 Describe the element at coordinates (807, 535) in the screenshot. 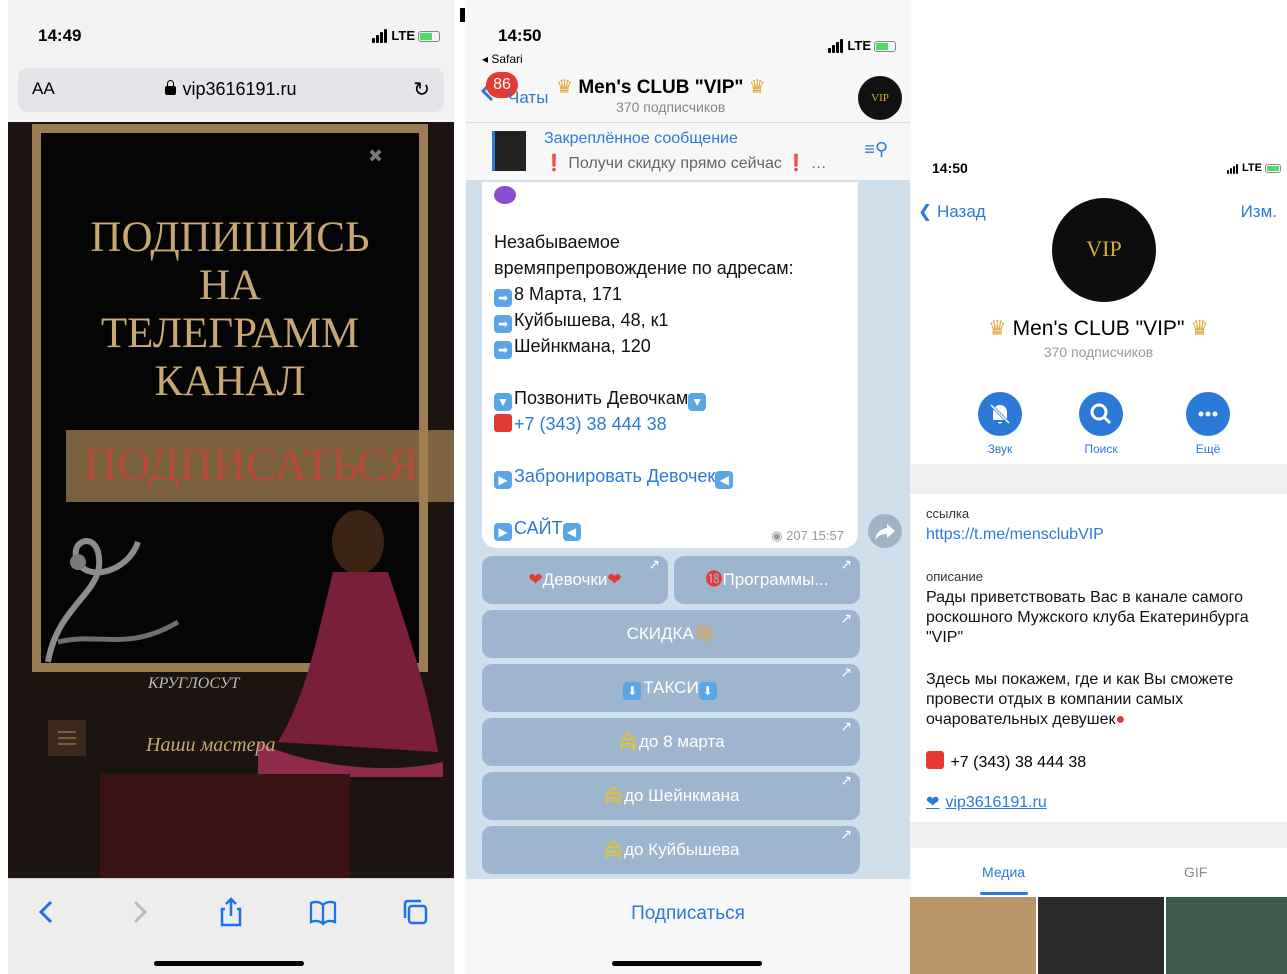

I see `message-meta: ◉ 207 15:57` at that location.